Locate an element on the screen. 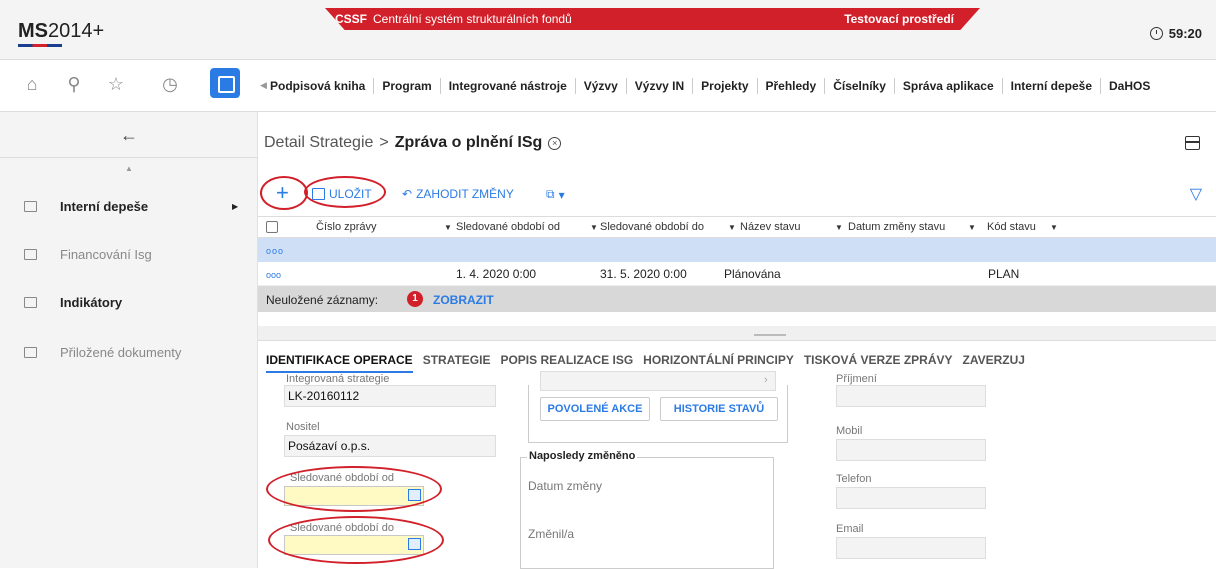 The width and height of the screenshot is (1216, 569). sidebar-scroll-up-icon: ▲ is located at coordinates (129, 168).